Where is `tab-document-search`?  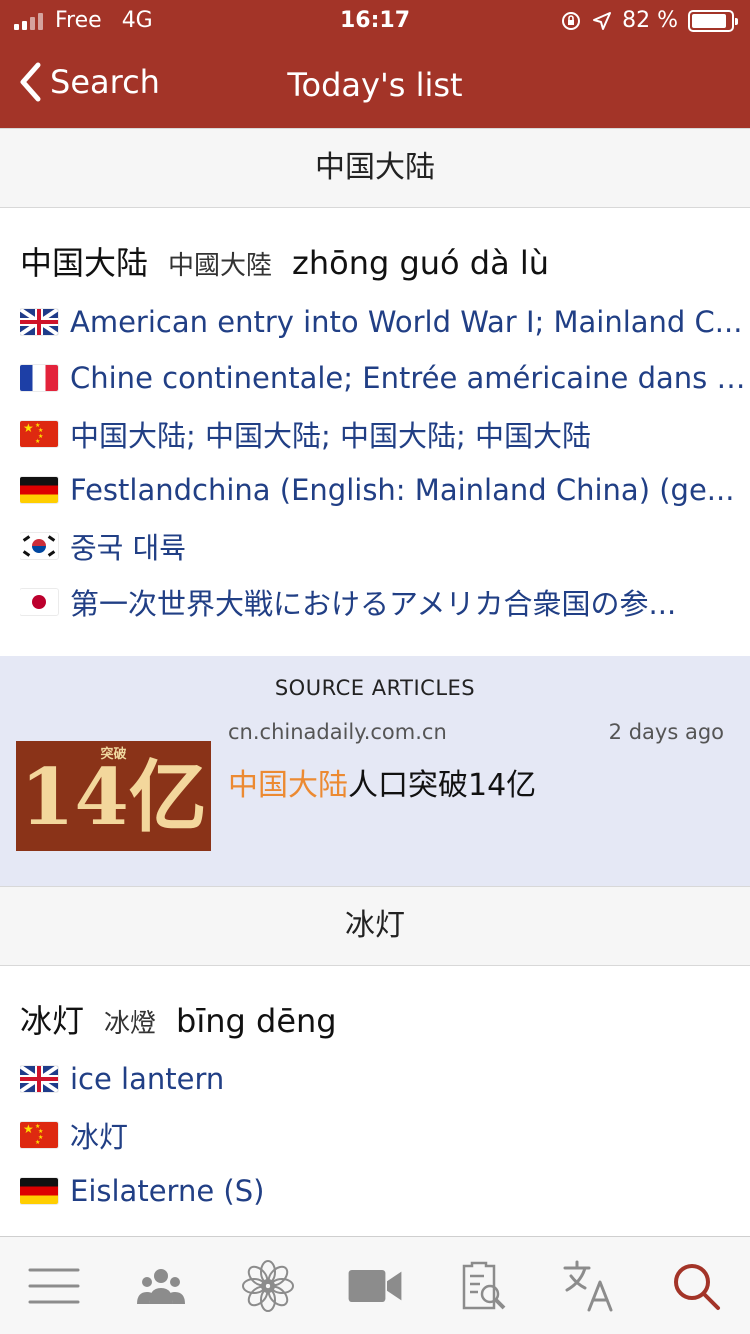 tab-document-search is located at coordinates (482, 1285).